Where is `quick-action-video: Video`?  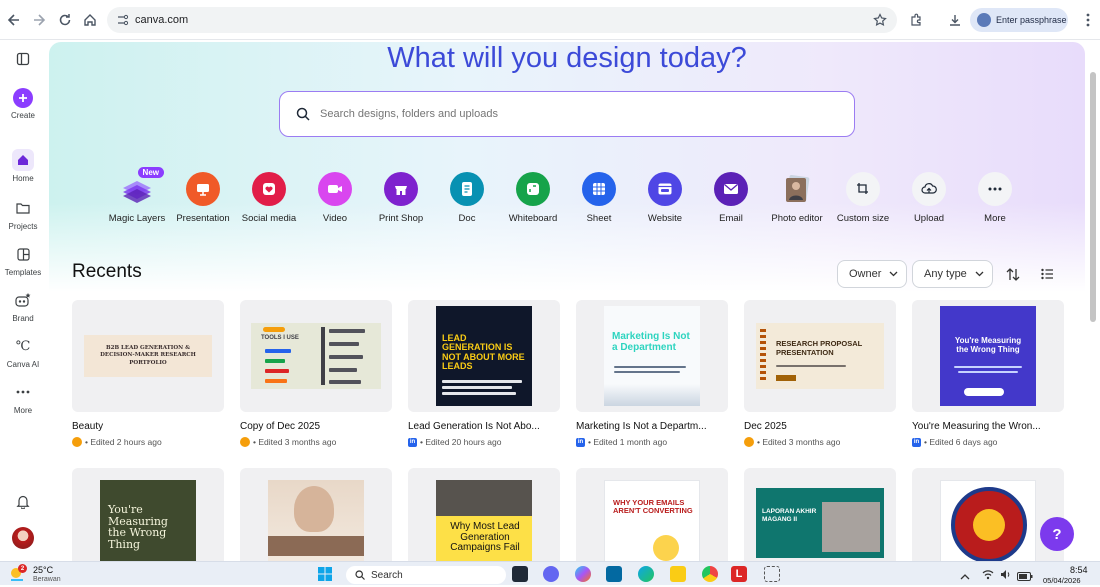 quick-action-video: Video is located at coordinates (335, 198).